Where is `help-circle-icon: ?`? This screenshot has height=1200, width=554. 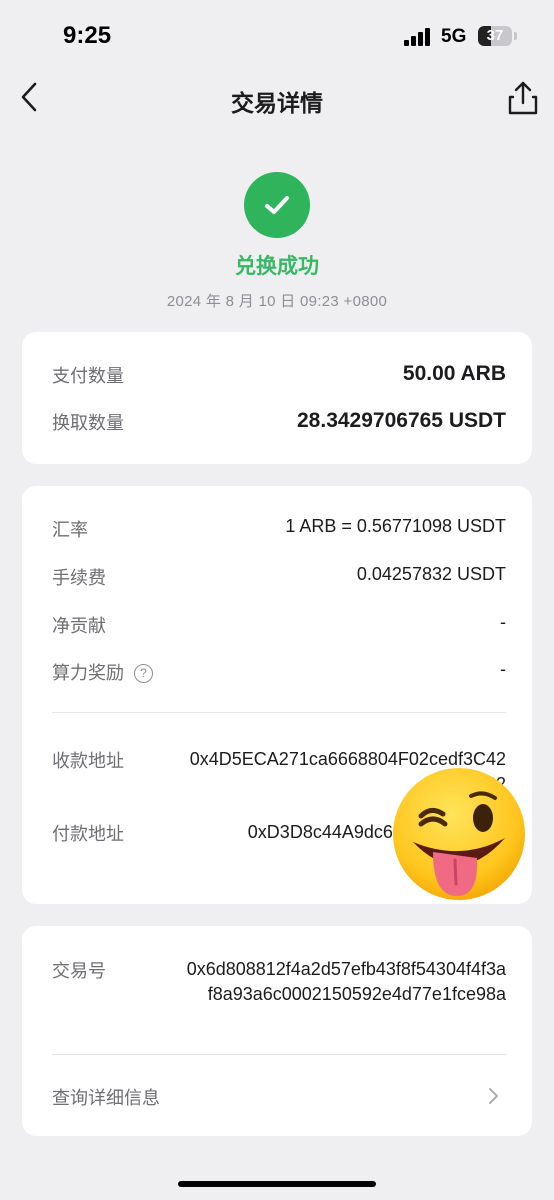 help-circle-icon: ? is located at coordinates (143, 673).